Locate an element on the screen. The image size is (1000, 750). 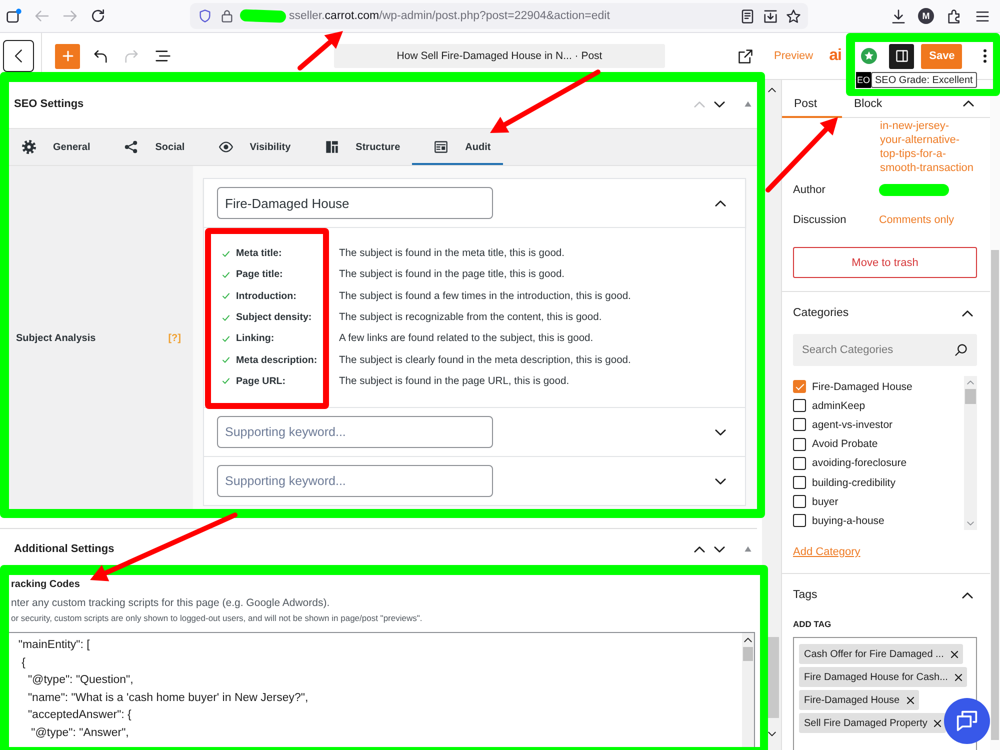
url-text: sseller.carrot.com/wp-admin/post.php?post=22904&action=edit is located at coordinates (449, 16).